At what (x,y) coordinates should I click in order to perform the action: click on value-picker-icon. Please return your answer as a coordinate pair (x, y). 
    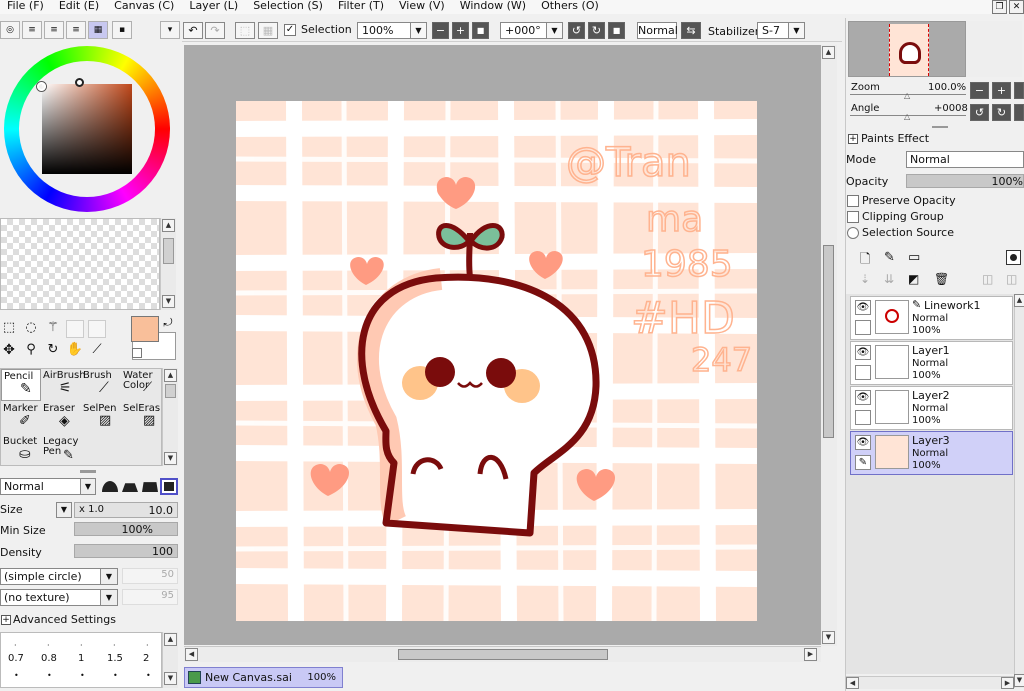
    Looking at the image, I should click on (79, 82).